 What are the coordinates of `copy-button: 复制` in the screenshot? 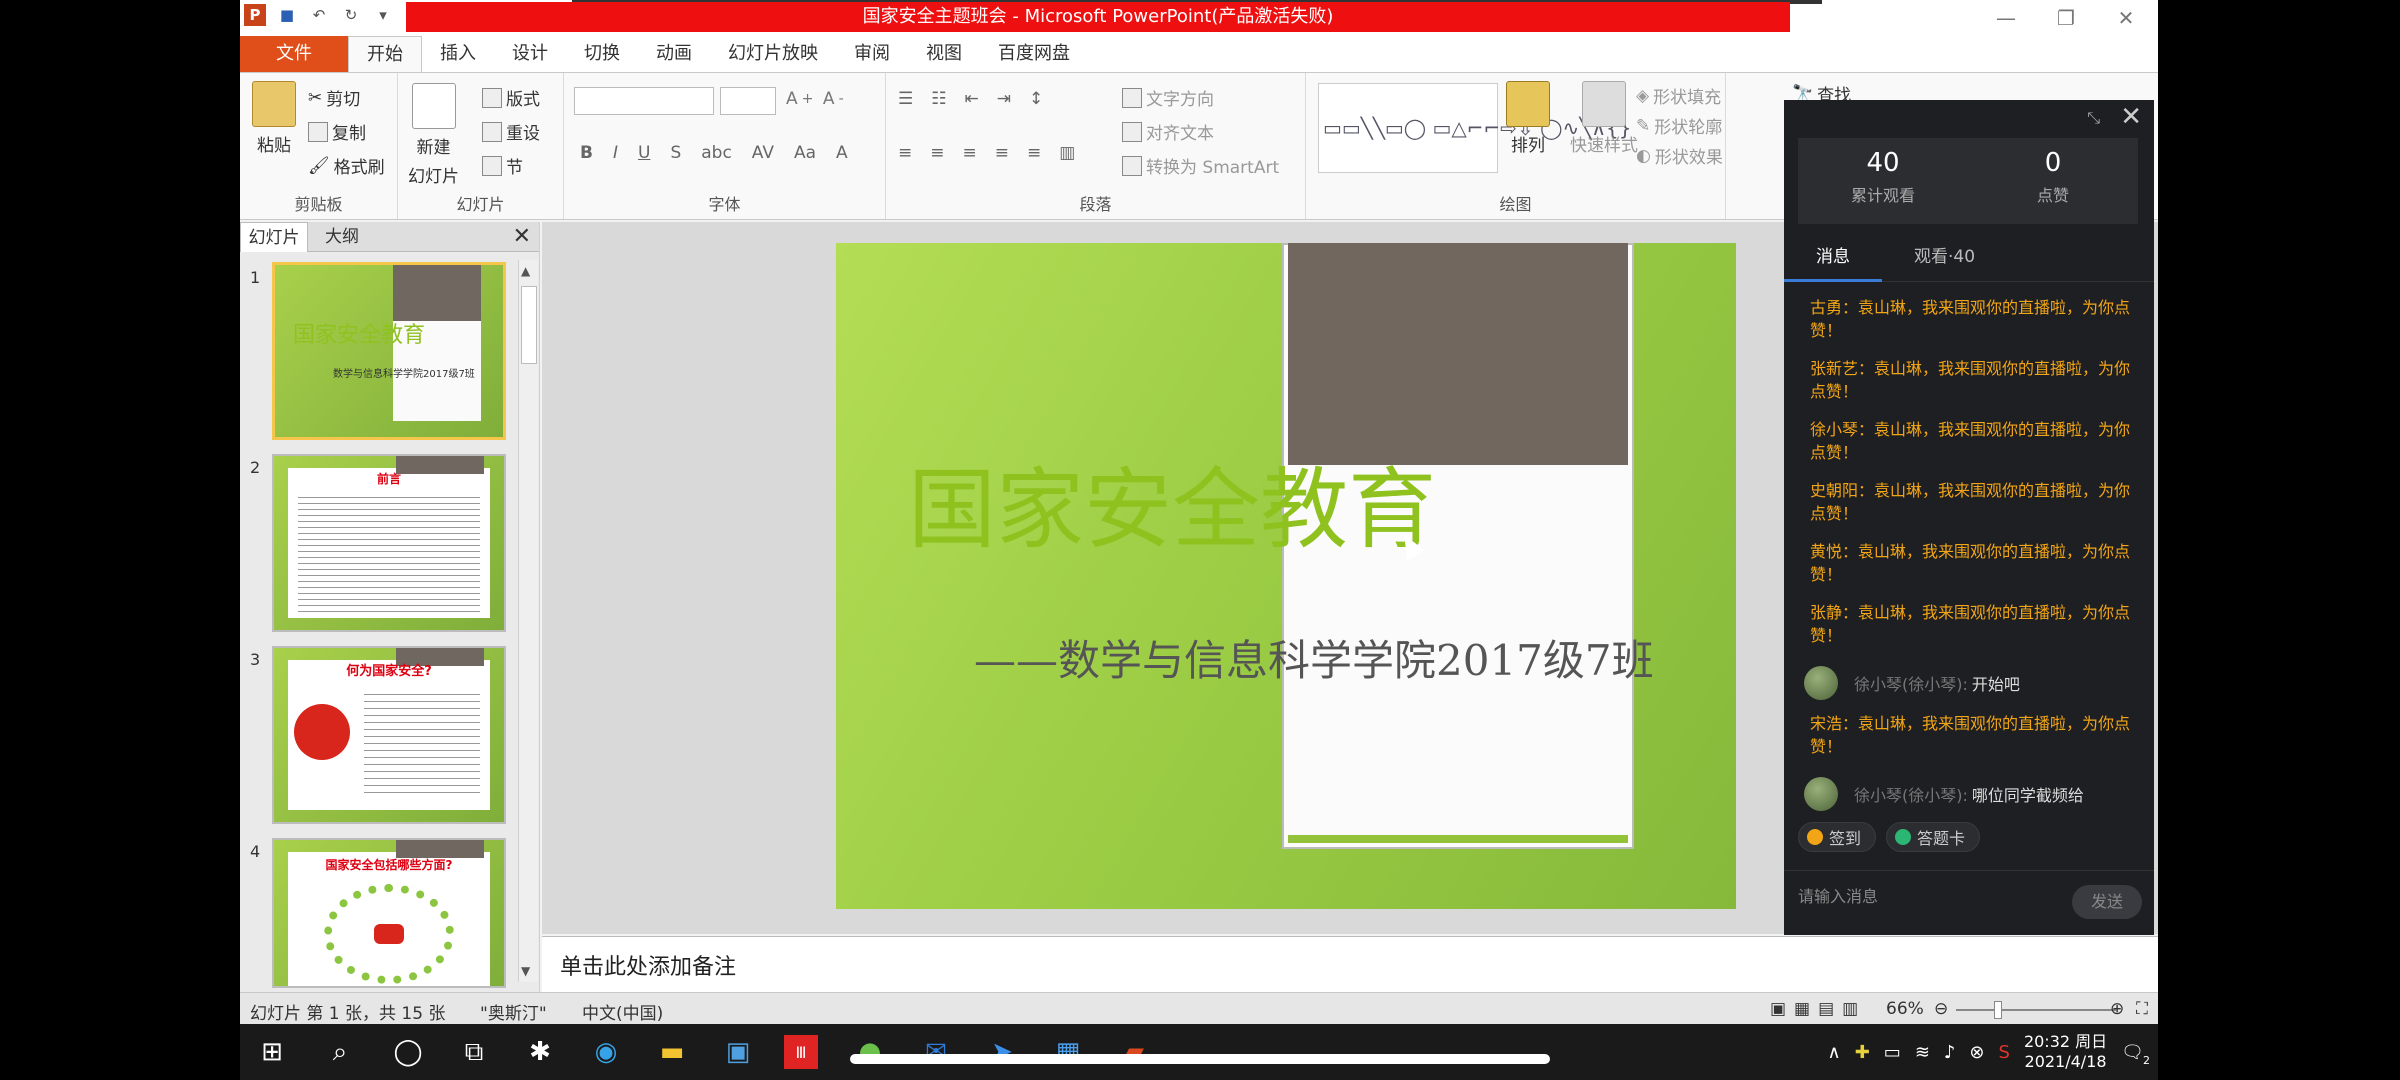 It's located at (337, 131).